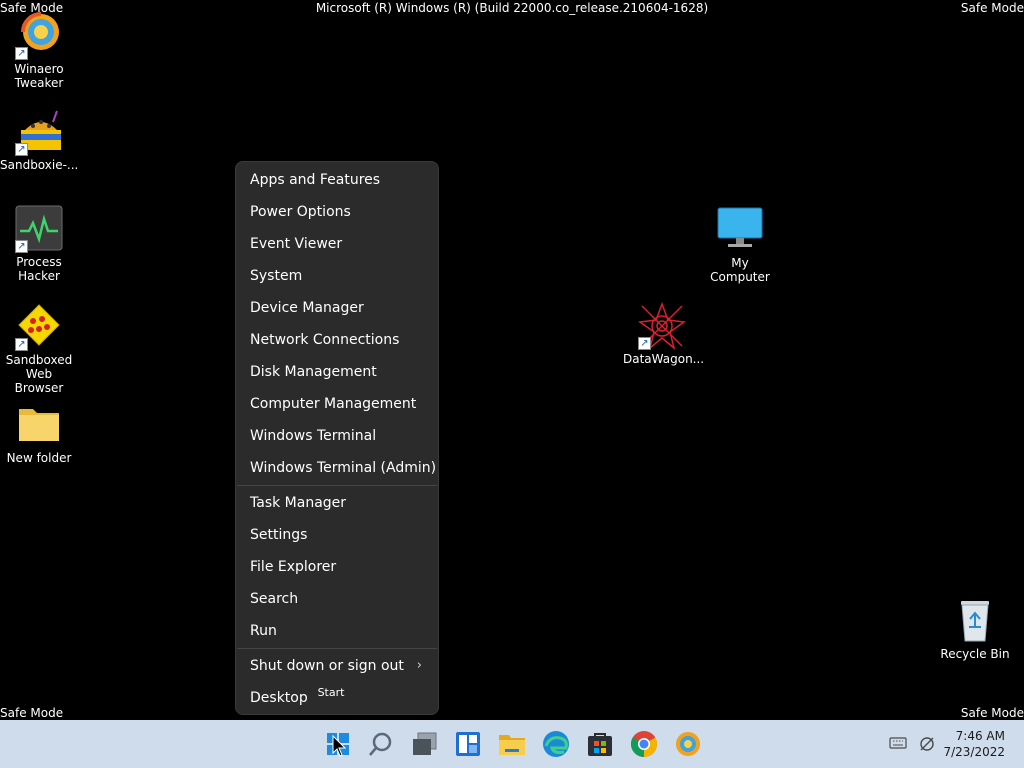  I want to click on process-hacker-icon: ↗, so click(39, 229).